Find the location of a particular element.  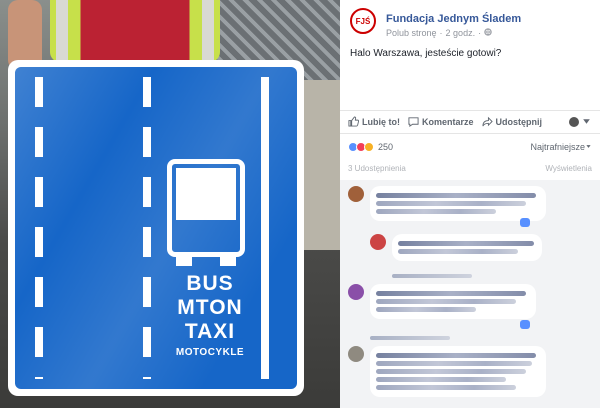

post-actions-bar: Lubię to! Komentarze Udostępnij is located at coordinates (470, 122).